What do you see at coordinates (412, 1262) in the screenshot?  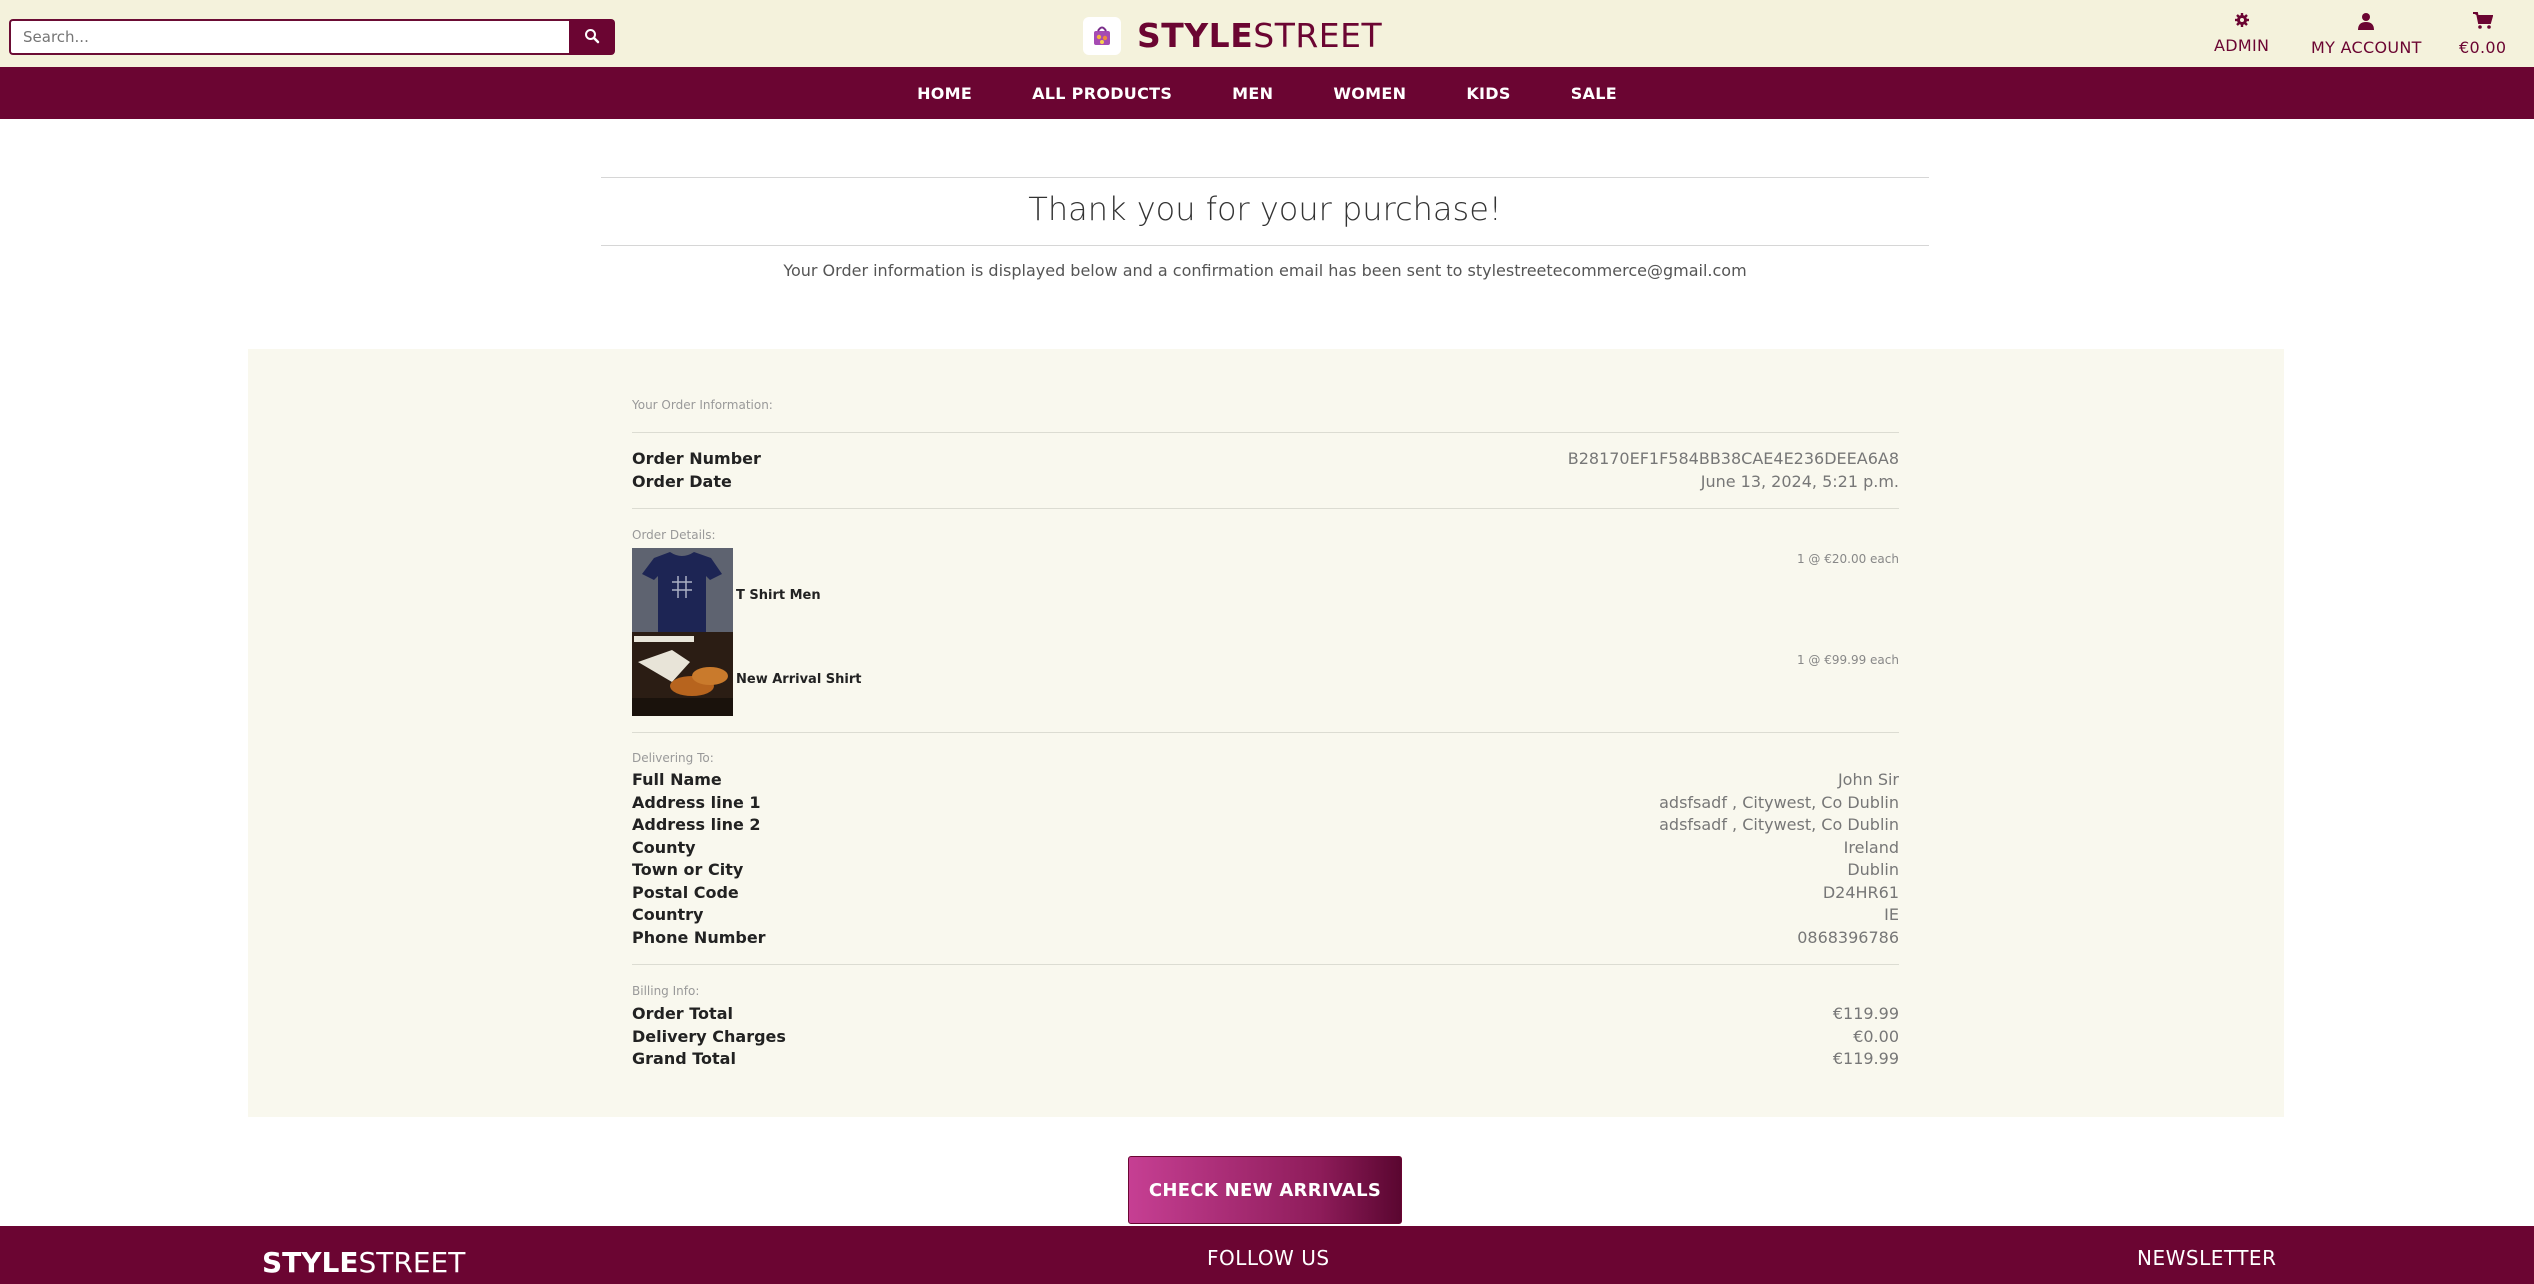 I see `footer-logo-light: STREET` at bounding box center [412, 1262].